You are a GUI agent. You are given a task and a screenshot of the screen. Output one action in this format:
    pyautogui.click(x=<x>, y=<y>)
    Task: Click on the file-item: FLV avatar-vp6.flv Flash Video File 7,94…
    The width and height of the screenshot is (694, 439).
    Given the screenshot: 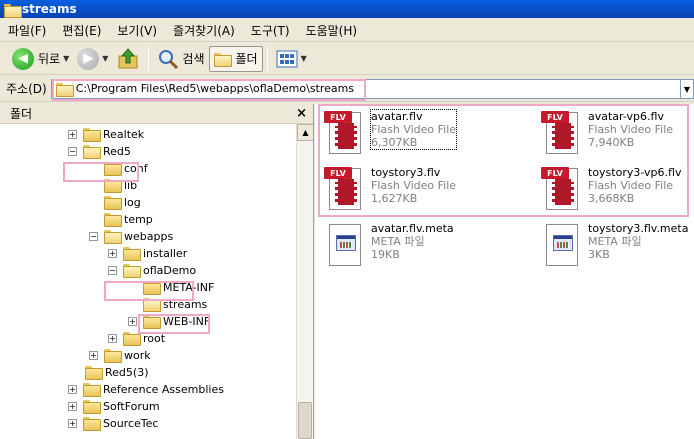 What is the action you would take?
    pyautogui.click(x=617, y=135)
    